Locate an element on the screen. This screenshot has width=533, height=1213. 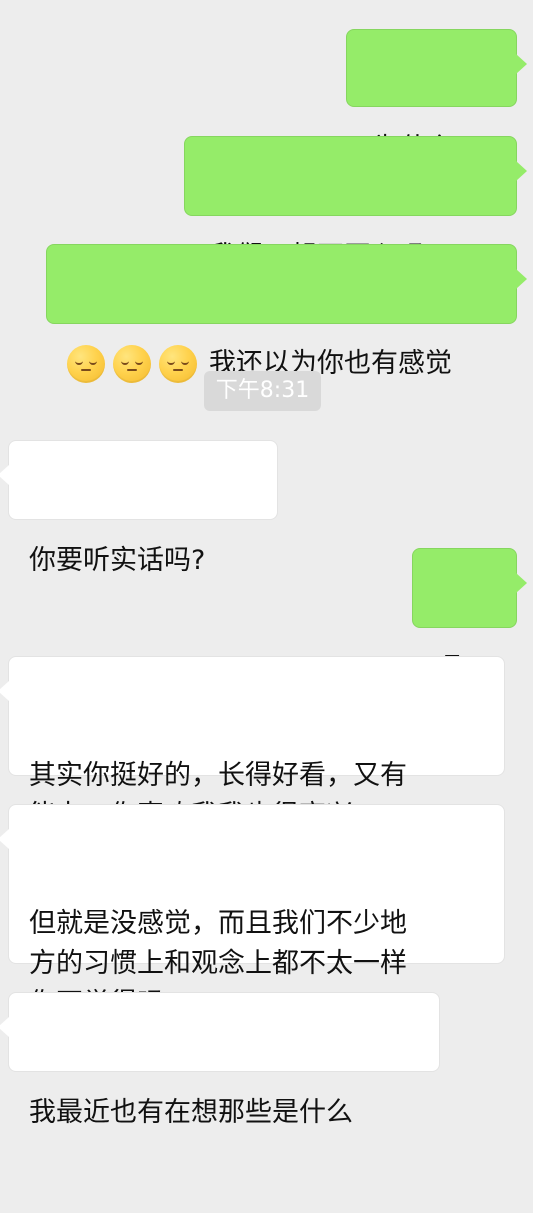
timestamp-pill: 下午8:31 is located at coordinates (262, 391).